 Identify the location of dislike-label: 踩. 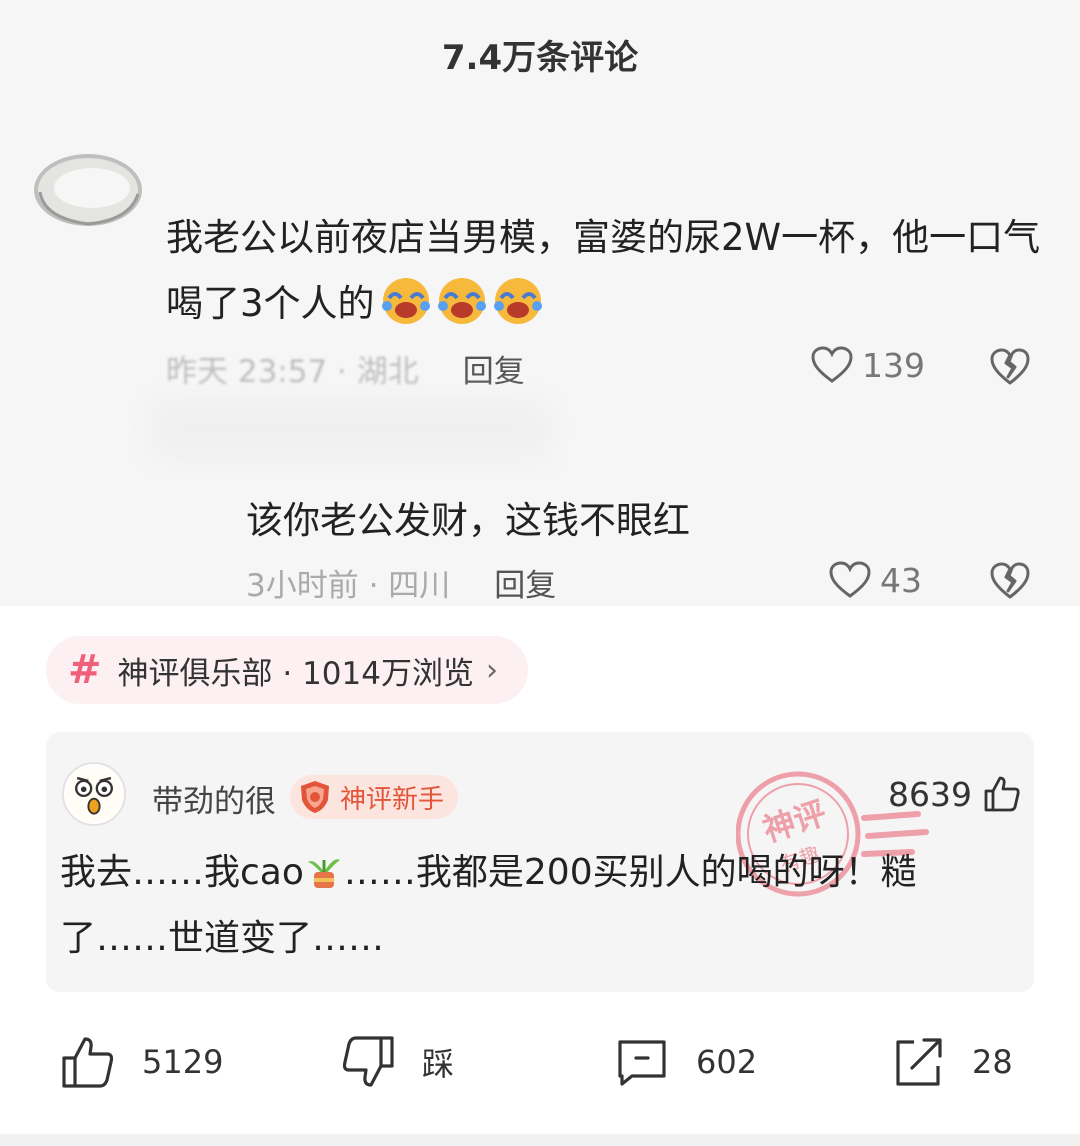
(438, 1064).